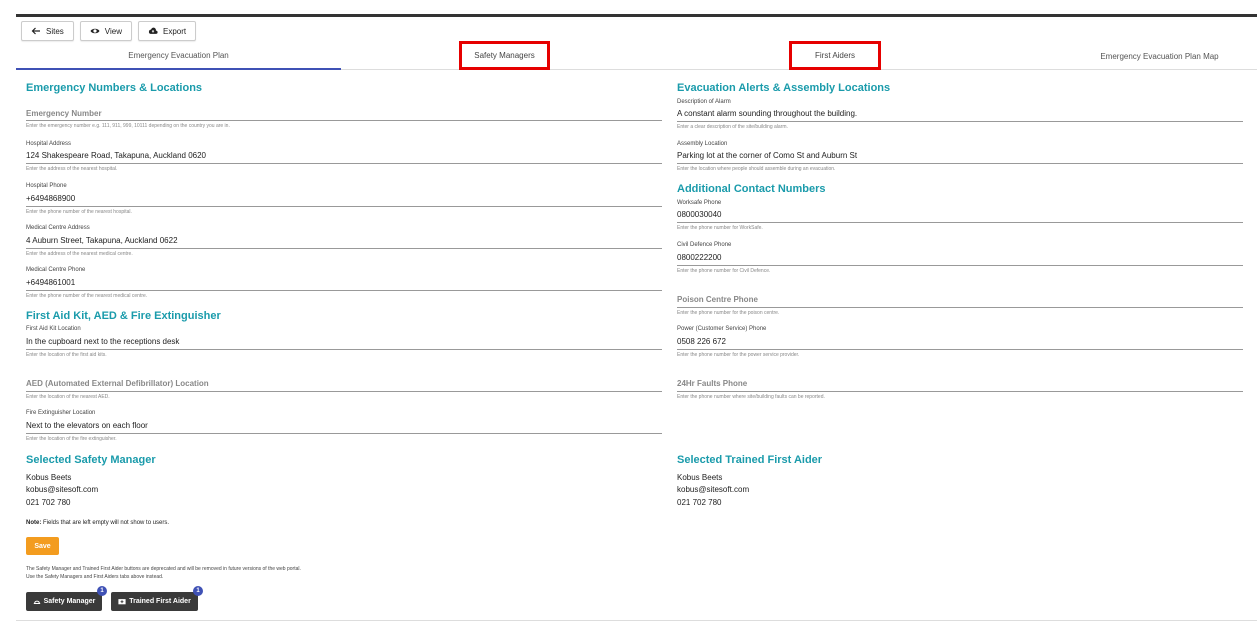  I want to click on trained-first-aider-count-badge: 1, so click(198, 591).